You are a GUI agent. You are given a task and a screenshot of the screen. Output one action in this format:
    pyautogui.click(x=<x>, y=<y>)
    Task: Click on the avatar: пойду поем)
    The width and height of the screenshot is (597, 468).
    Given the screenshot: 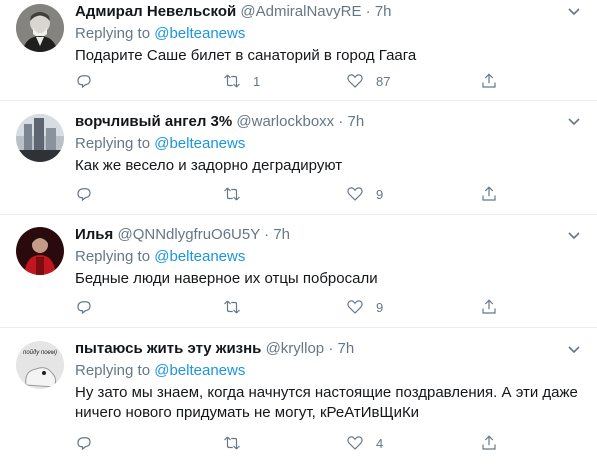 What is the action you would take?
    pyautogui.click(x=40, y=365)
    